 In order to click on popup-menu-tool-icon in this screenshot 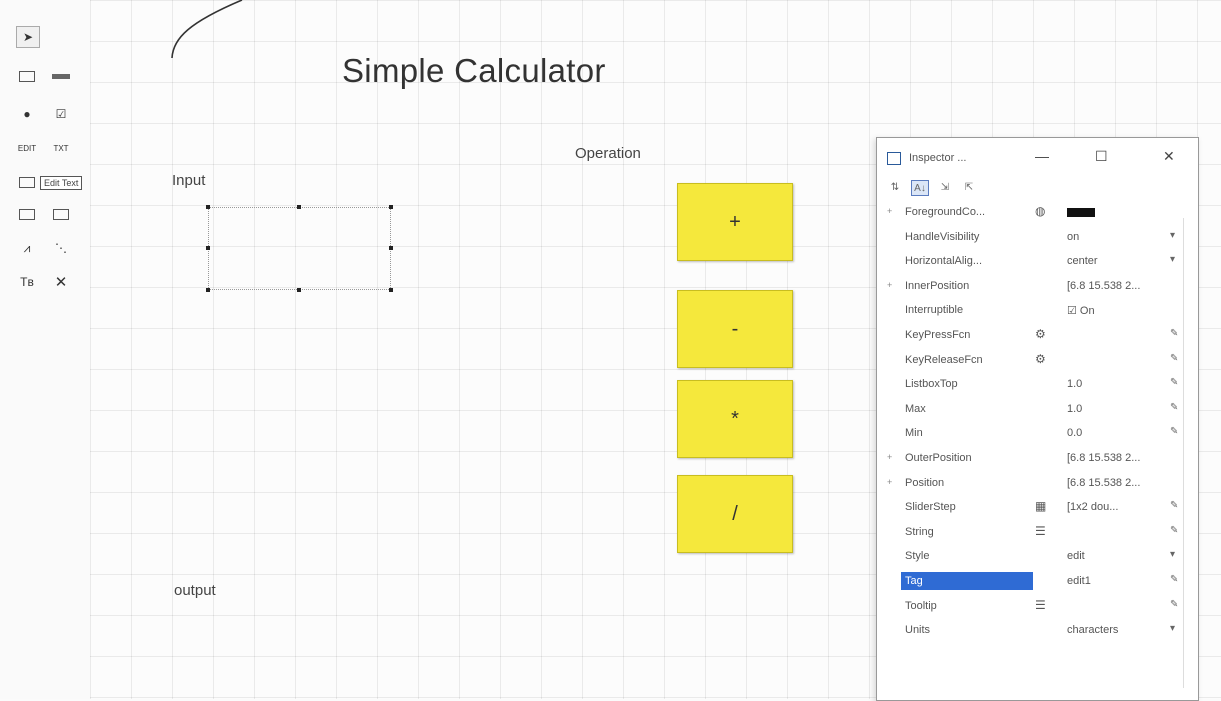, I will do `click(27, 182)`.